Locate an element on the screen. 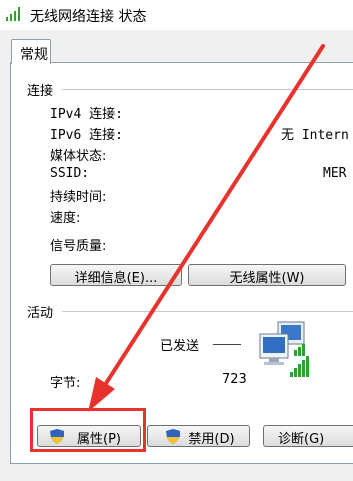 Image resolution: width=353 pixels, height=481 pixels. tab-general-label: 常规 is located at coordinates (34, 55).